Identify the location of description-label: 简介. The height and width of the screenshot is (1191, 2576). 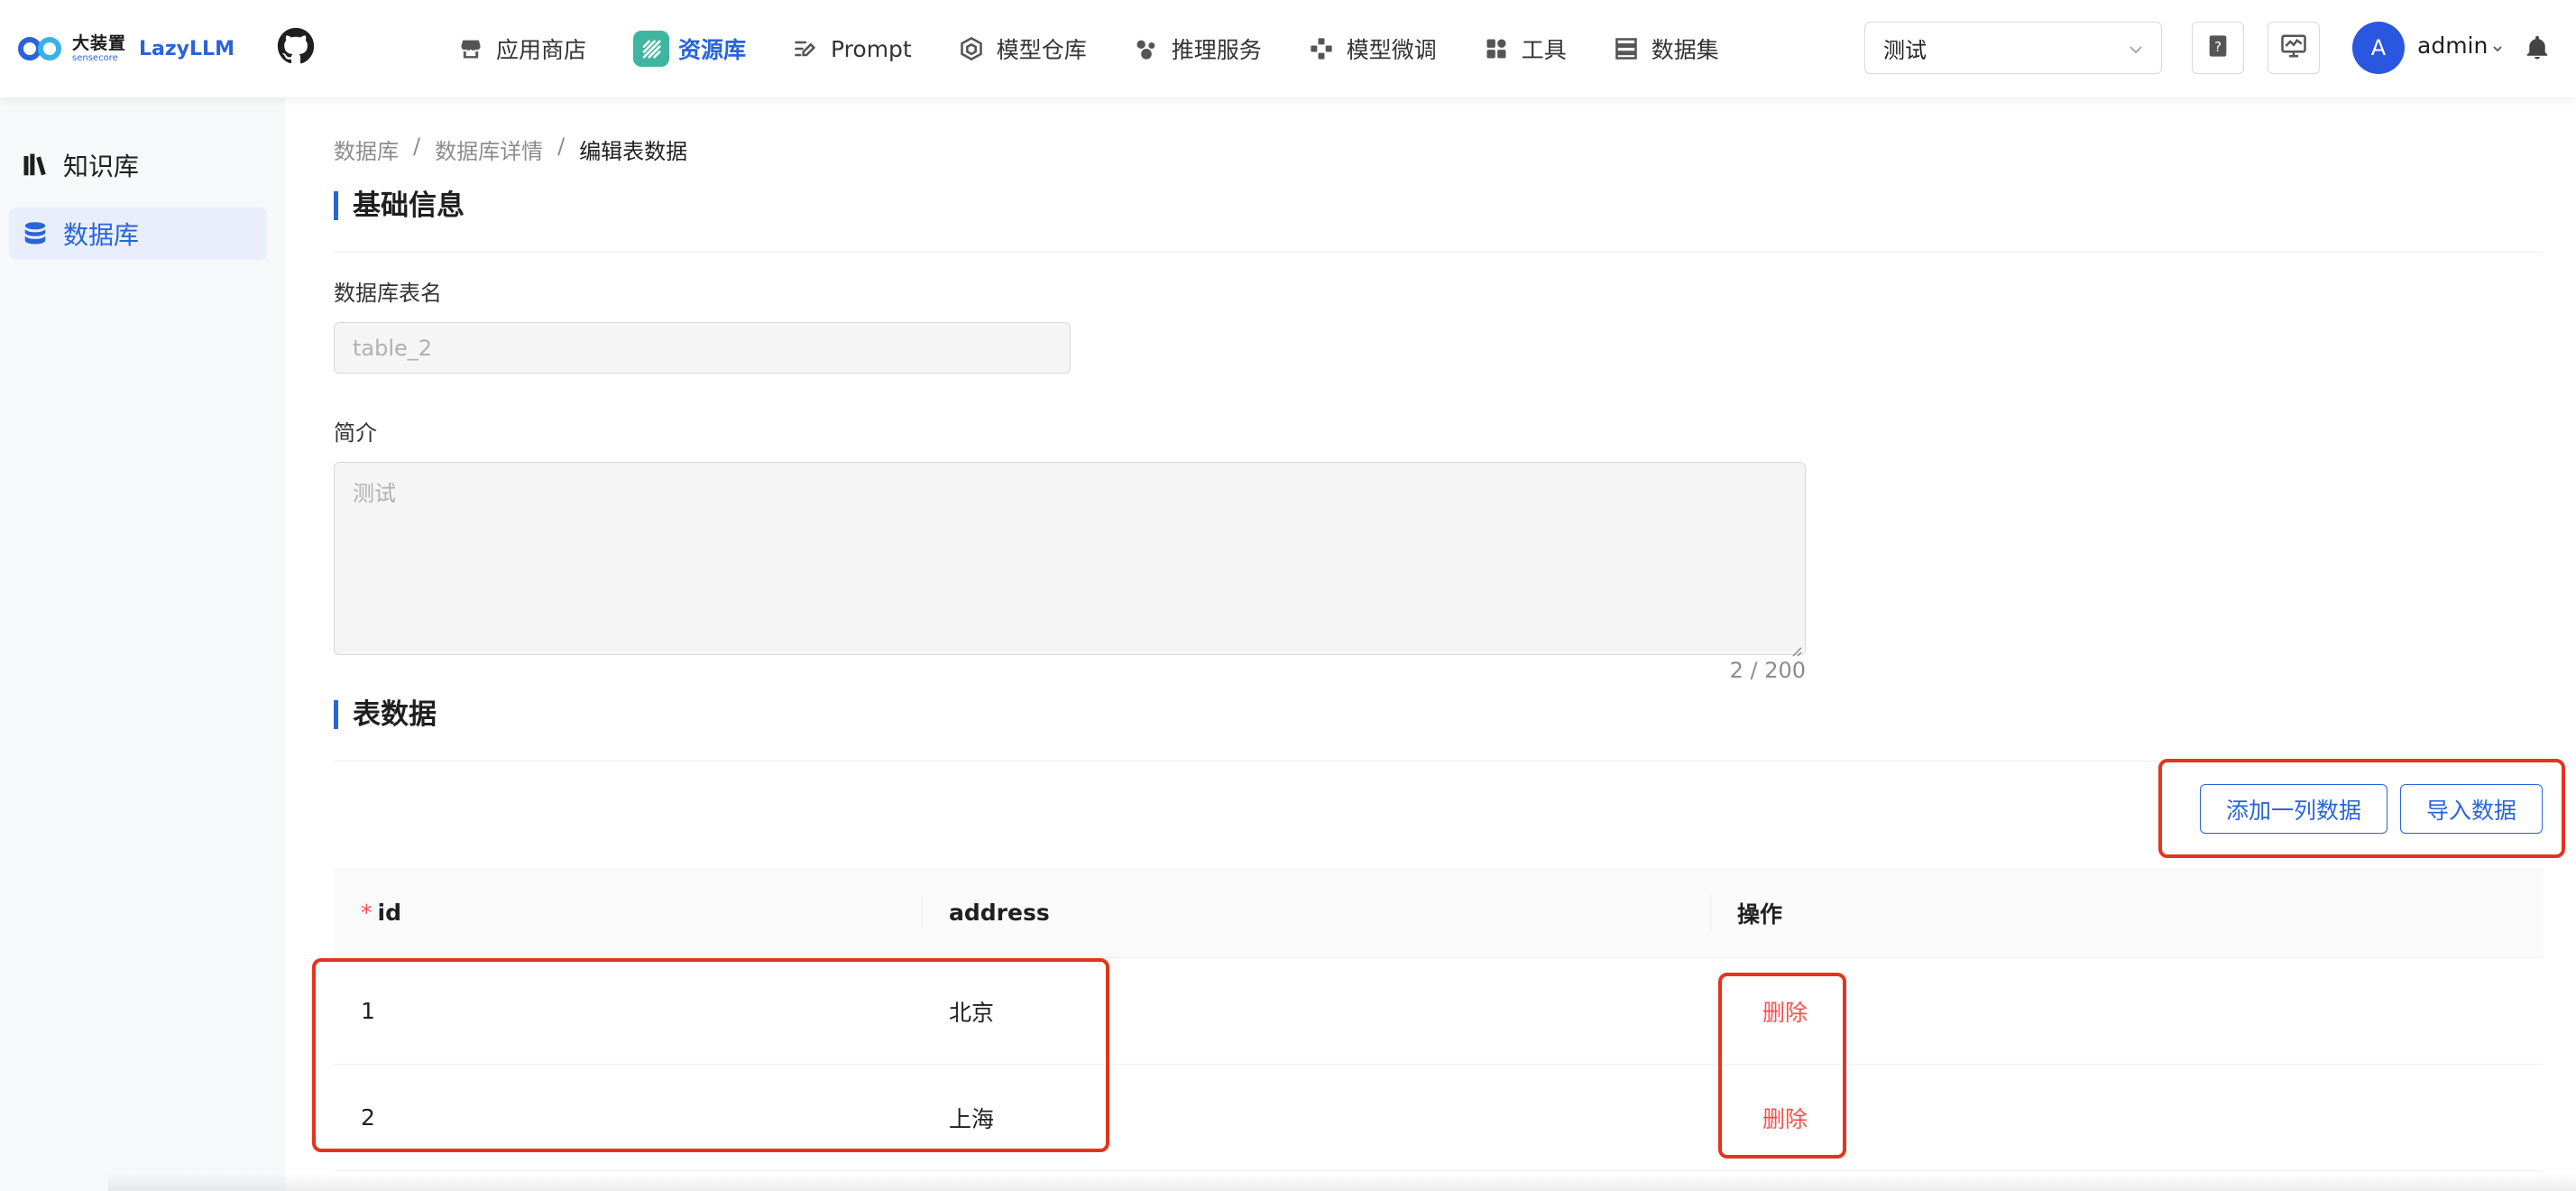
(356, 433).